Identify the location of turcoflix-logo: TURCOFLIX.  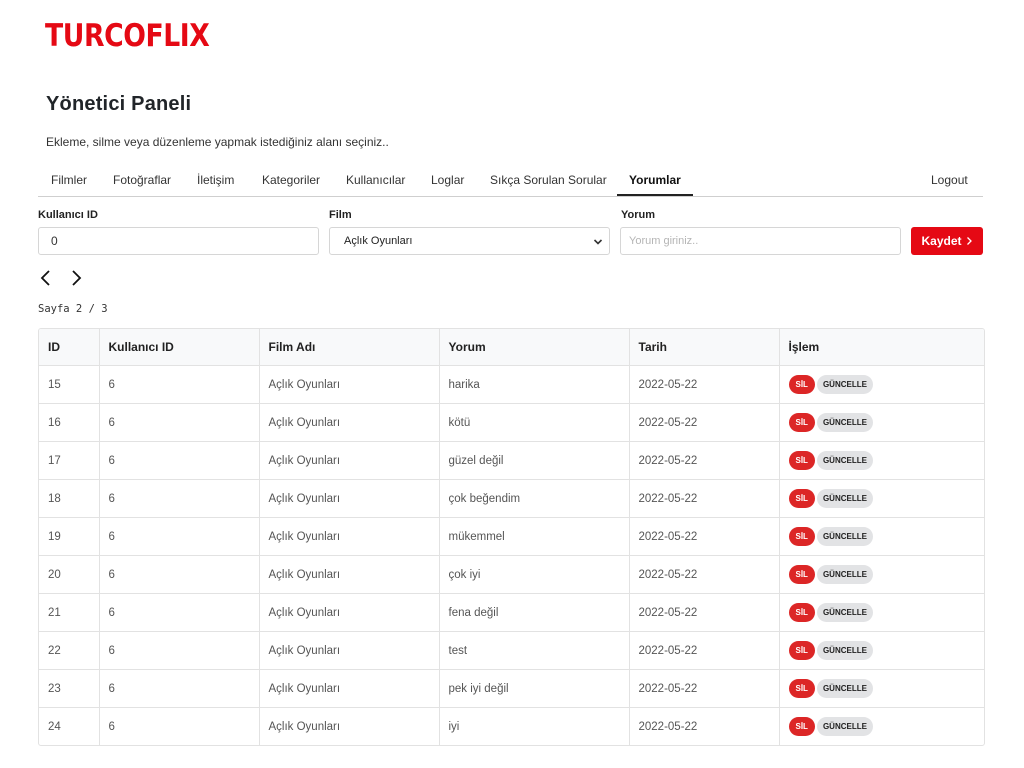
(127, 36).